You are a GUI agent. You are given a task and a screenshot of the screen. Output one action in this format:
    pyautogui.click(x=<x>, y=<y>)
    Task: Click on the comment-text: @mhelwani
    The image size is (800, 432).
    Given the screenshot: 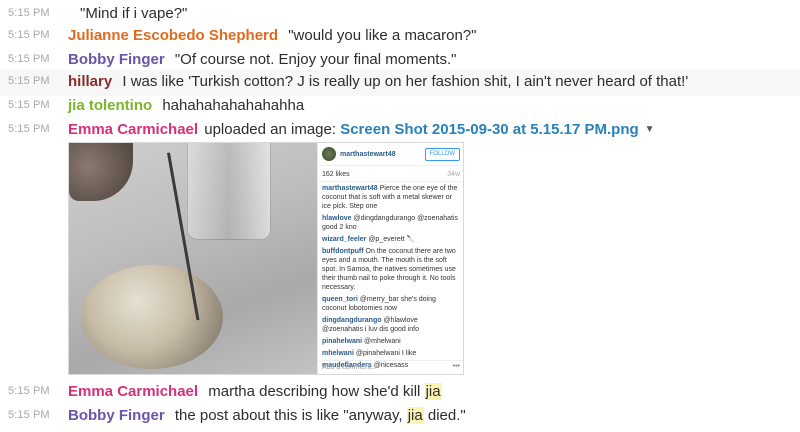 What is the action you would take?
    pyautogui.click(x=382, y=341)
    